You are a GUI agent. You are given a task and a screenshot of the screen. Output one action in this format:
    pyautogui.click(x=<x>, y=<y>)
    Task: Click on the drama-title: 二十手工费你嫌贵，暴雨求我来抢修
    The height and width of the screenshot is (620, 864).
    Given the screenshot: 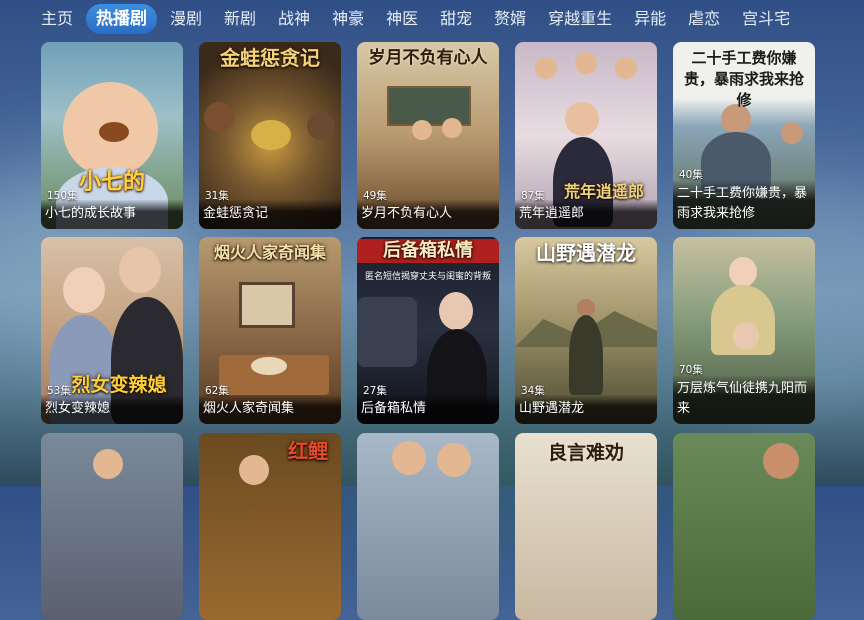 What is the action you would take?
    pyautogui.click(x=744, y=205)
    